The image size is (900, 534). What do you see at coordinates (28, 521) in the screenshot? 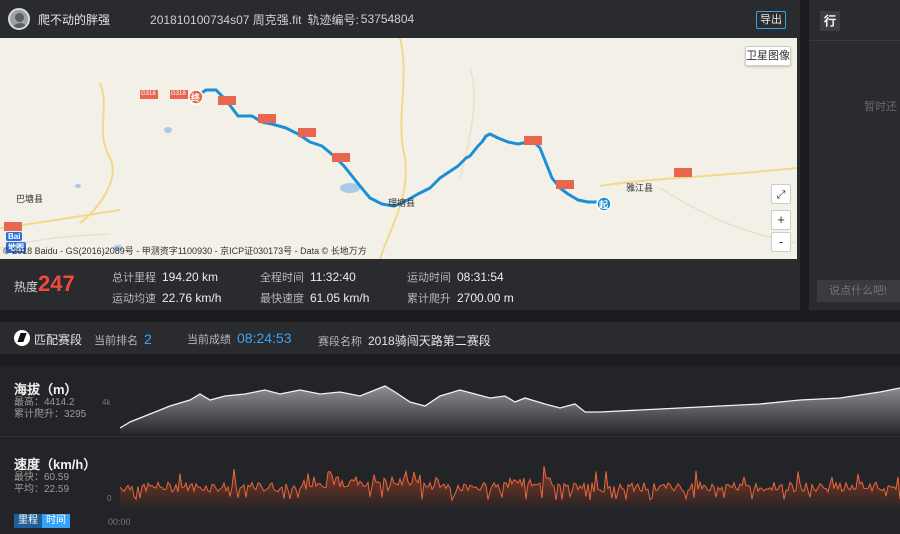
I see `mode-distance-button: 里程` at bounding box center [28, 521].